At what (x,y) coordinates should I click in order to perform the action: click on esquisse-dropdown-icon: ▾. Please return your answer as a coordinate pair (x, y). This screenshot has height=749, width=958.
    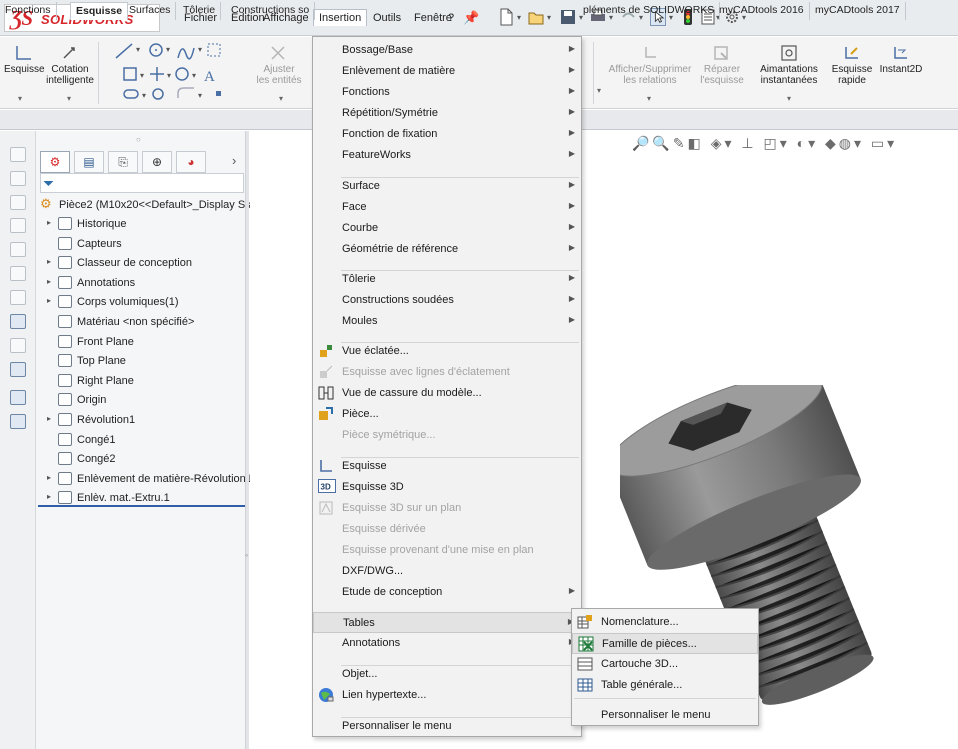
    Looking at the image, I should click on (20, 98).